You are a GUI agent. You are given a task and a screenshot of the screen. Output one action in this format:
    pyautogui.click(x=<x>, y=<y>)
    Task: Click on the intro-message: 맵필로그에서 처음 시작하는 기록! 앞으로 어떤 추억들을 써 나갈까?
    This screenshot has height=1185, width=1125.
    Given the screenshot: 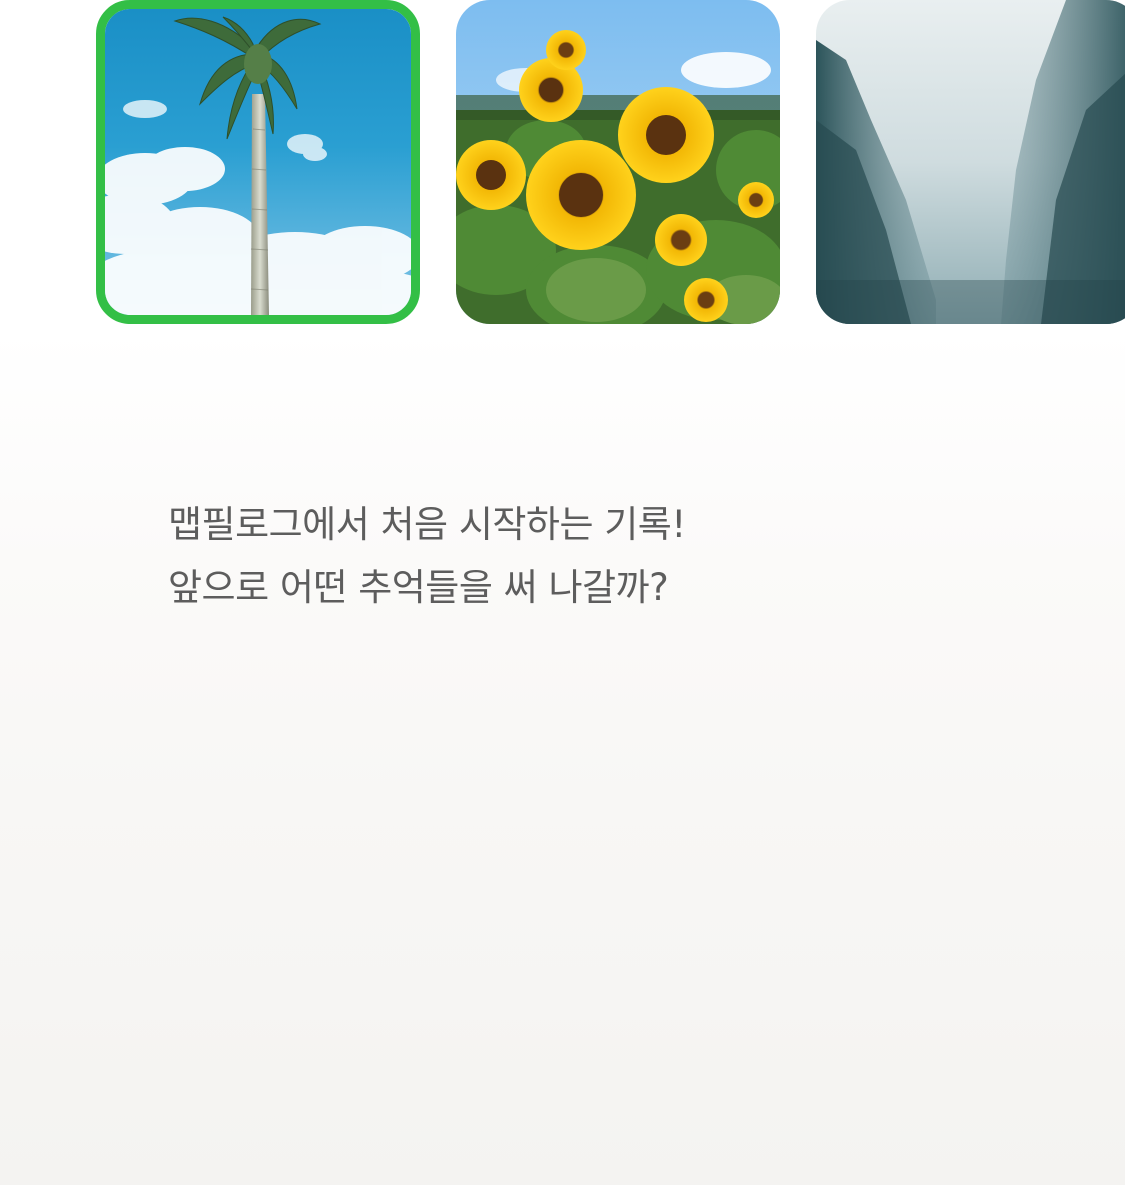 What is the action you would take?
    pyautogui.click(x=427, y=556)
    